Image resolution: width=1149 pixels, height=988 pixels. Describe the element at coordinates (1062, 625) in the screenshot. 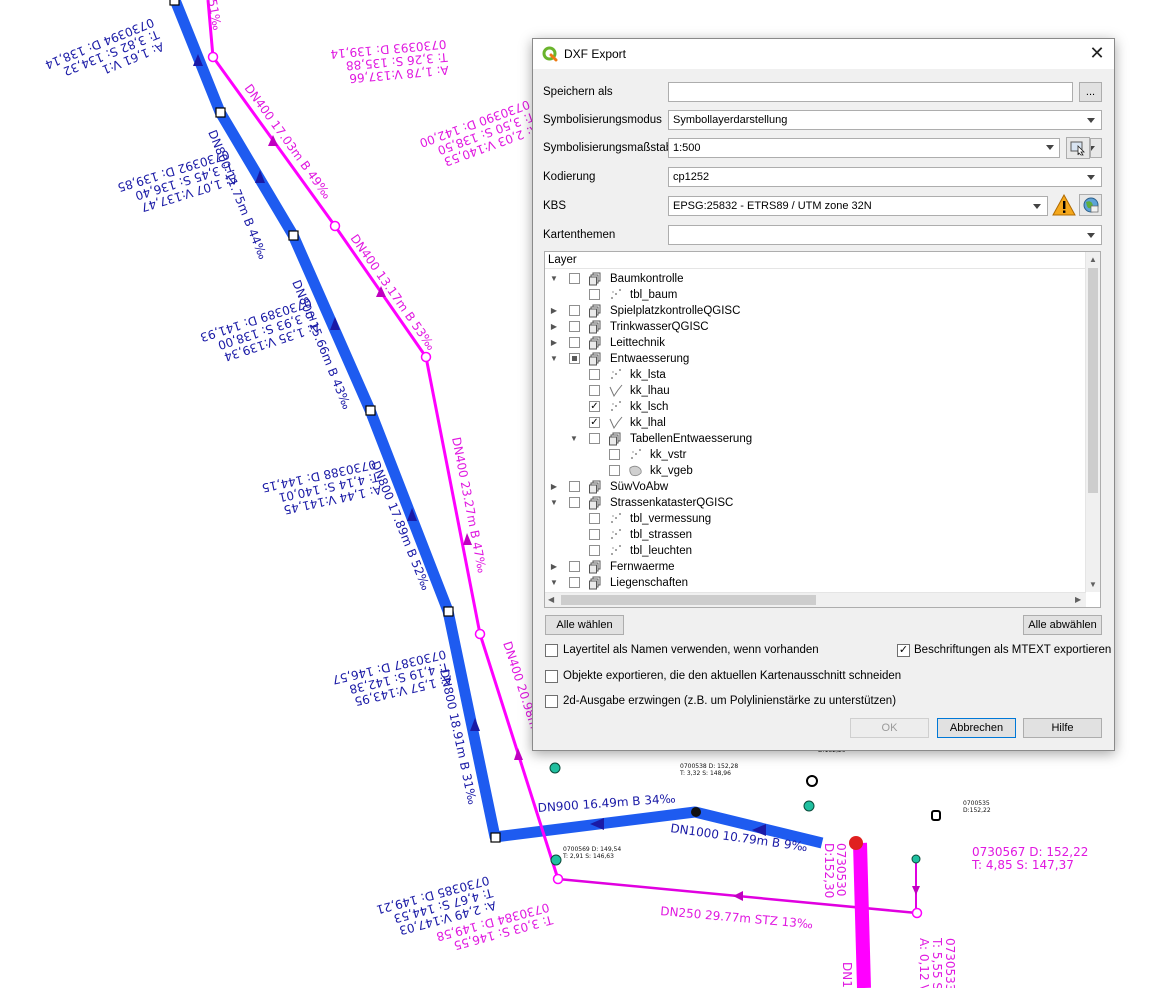

I see `deselect-all-button: Alle abwählen` at that location.